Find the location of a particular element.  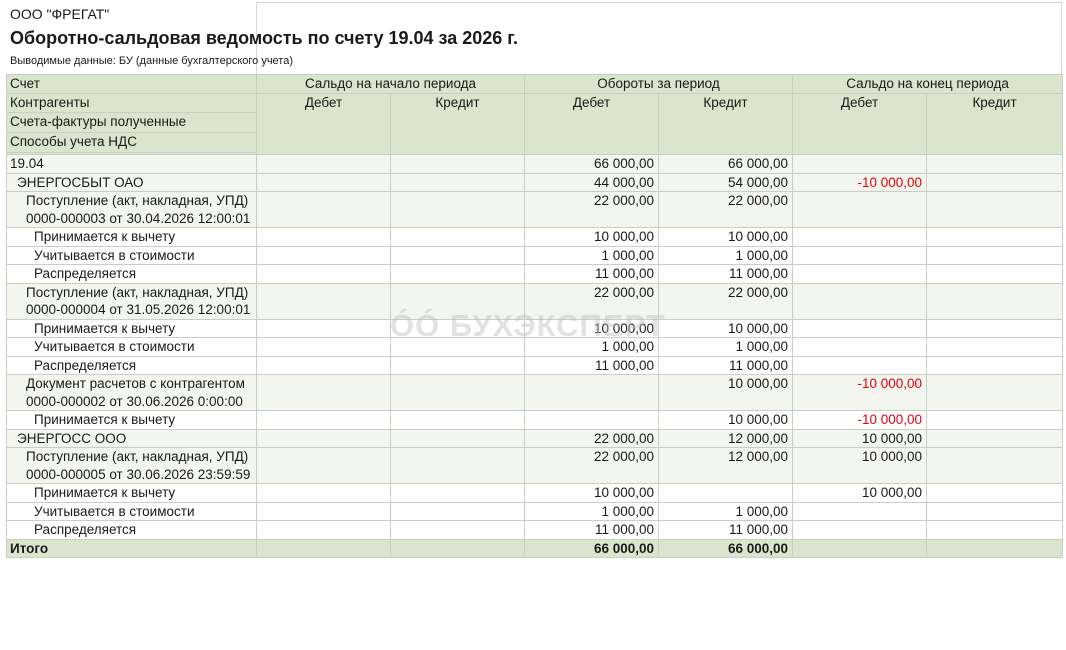

cell-turnover-credit: 66 000,00 is located at coordinates (726, 164).